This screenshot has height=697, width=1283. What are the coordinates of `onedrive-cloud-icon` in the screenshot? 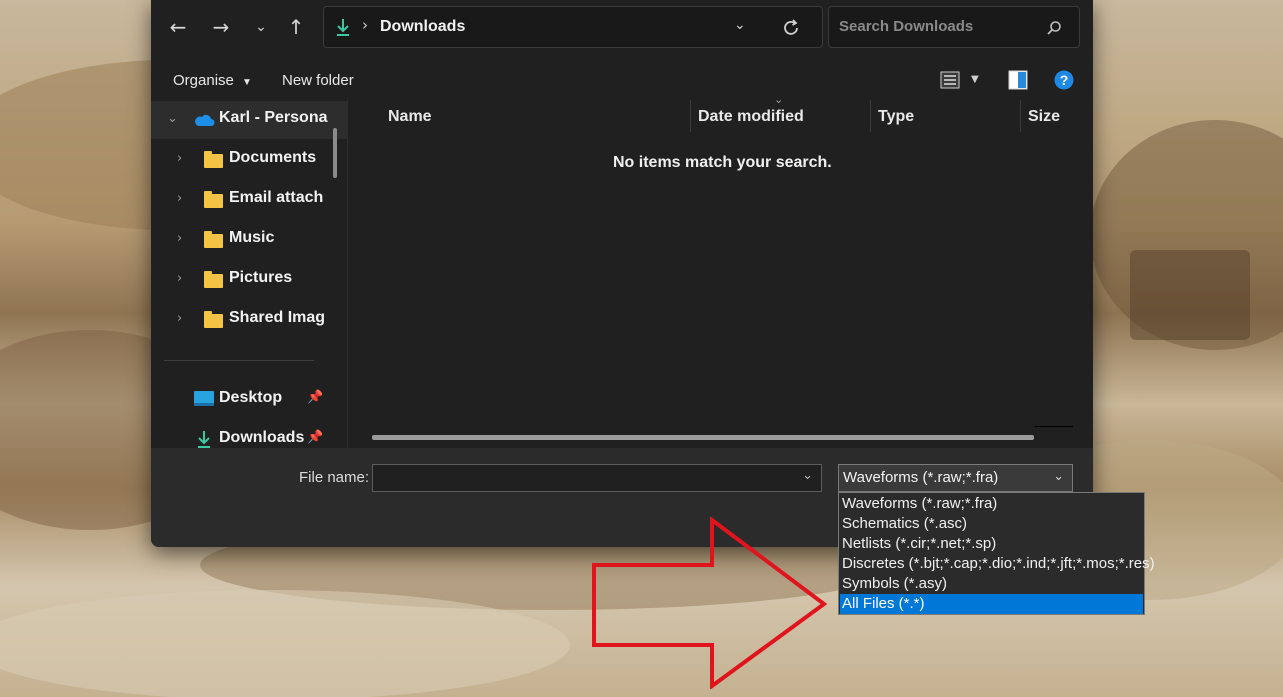 It's located at (205, 120).